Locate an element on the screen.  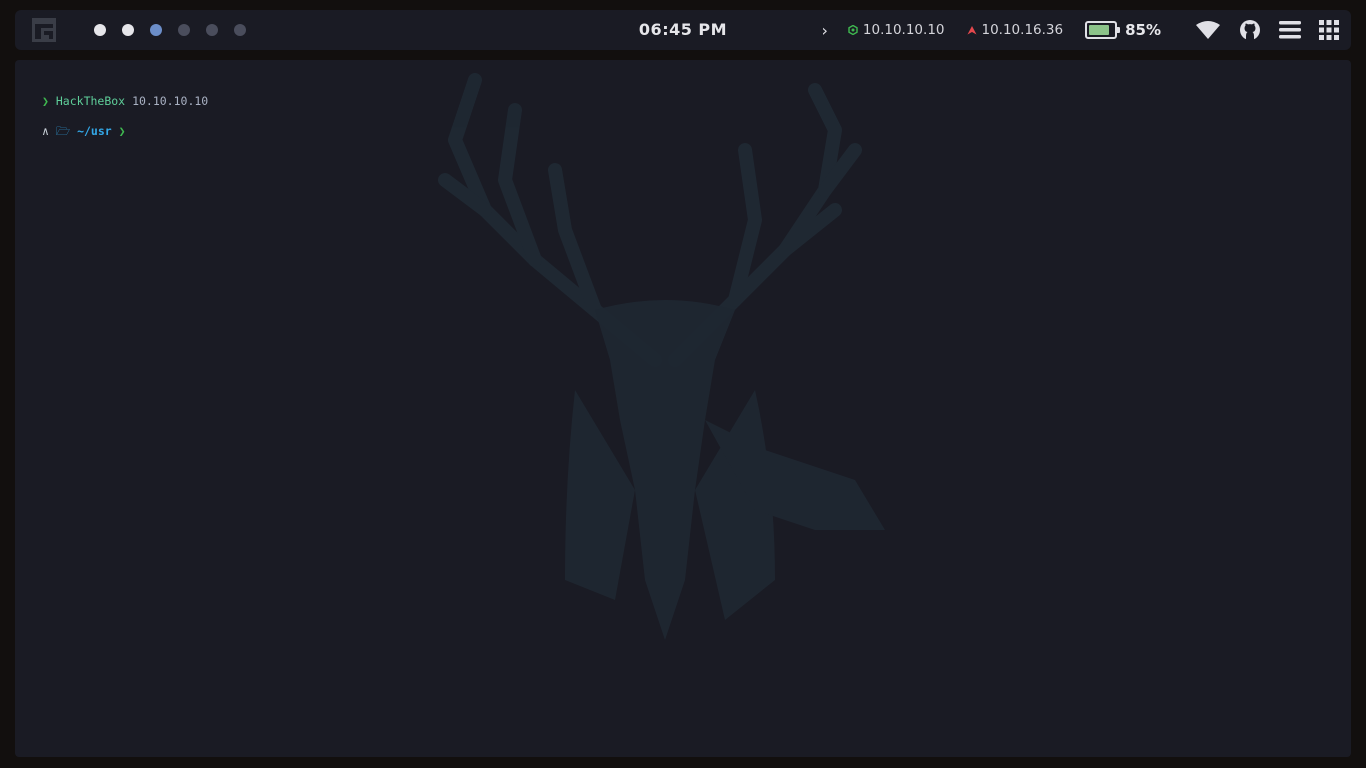
target-icon is located at coordinates (971, 30).